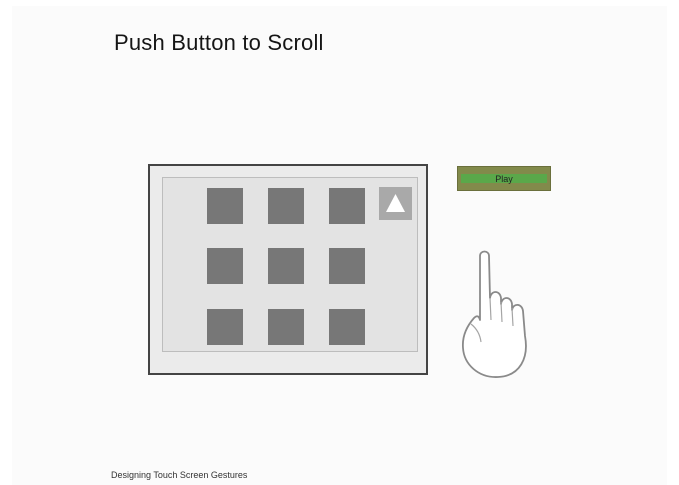 This screenshot has width=679, height=485. I want to click on pointing-hand-icon, so click(494, 314).